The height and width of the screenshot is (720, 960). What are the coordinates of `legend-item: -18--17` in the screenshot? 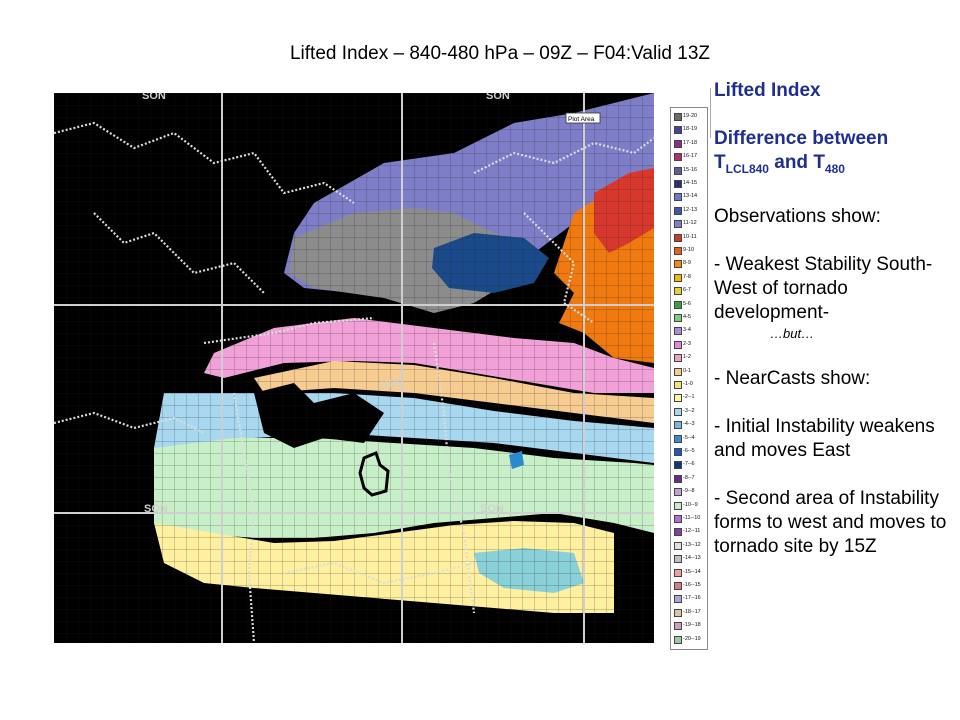 It's located at (691, 613).